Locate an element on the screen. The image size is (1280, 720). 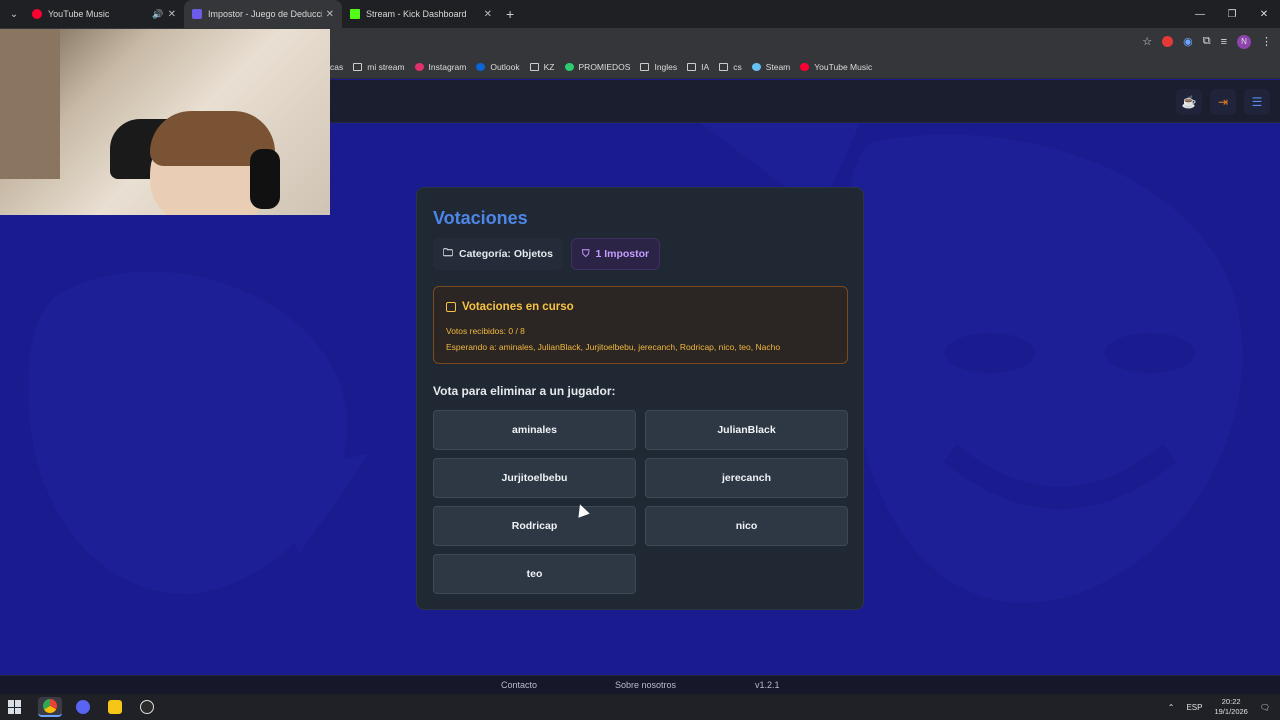
vote-player-button: aminales is located at coordinates (534, 430).